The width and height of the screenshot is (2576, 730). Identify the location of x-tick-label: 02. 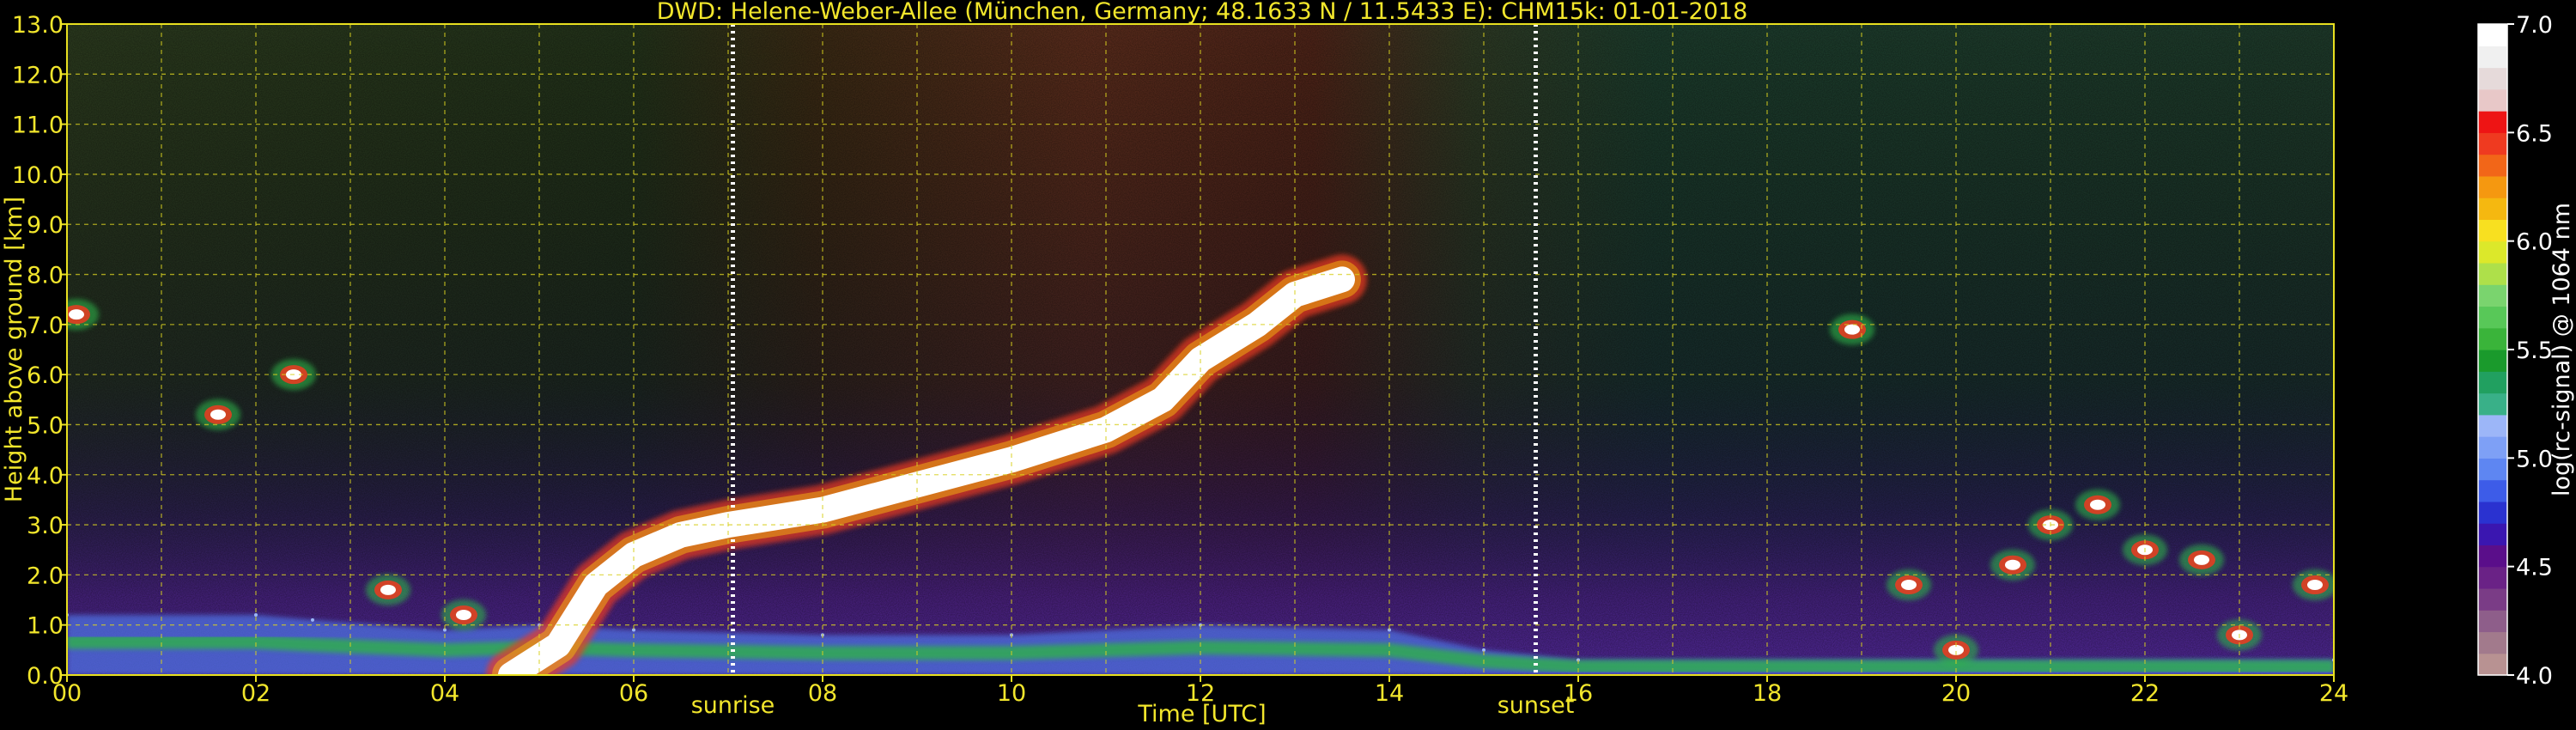
(255, 693).